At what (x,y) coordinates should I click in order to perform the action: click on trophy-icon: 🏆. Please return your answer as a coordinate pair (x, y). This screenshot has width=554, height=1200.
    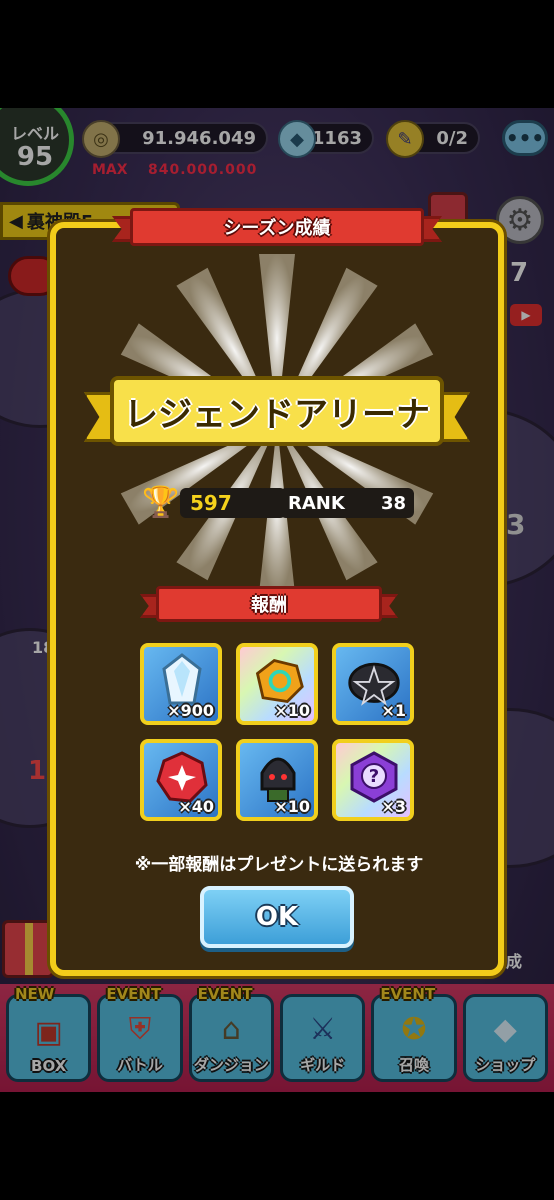
    Looking at the image, I should click on (161, 502).